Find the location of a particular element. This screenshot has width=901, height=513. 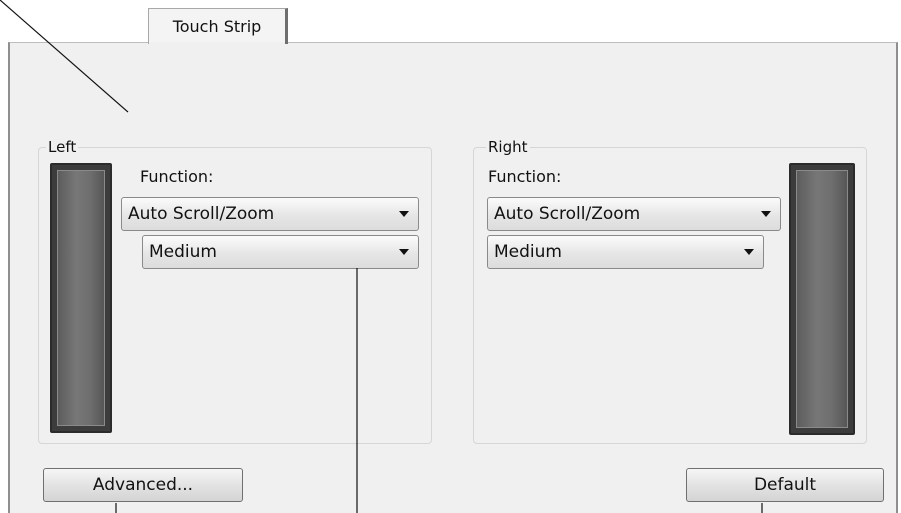

right-group-title: Right is located at coordinates (508, 147).